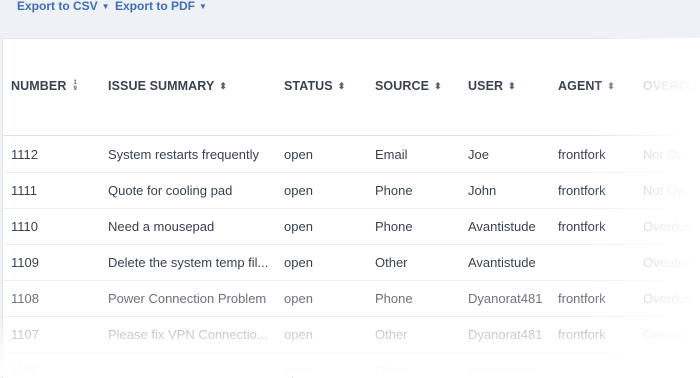 The height and width of the screenshot is (378, 700). I want to click on export-pdf-button: Export to PDF ▼, so click(161, 6).